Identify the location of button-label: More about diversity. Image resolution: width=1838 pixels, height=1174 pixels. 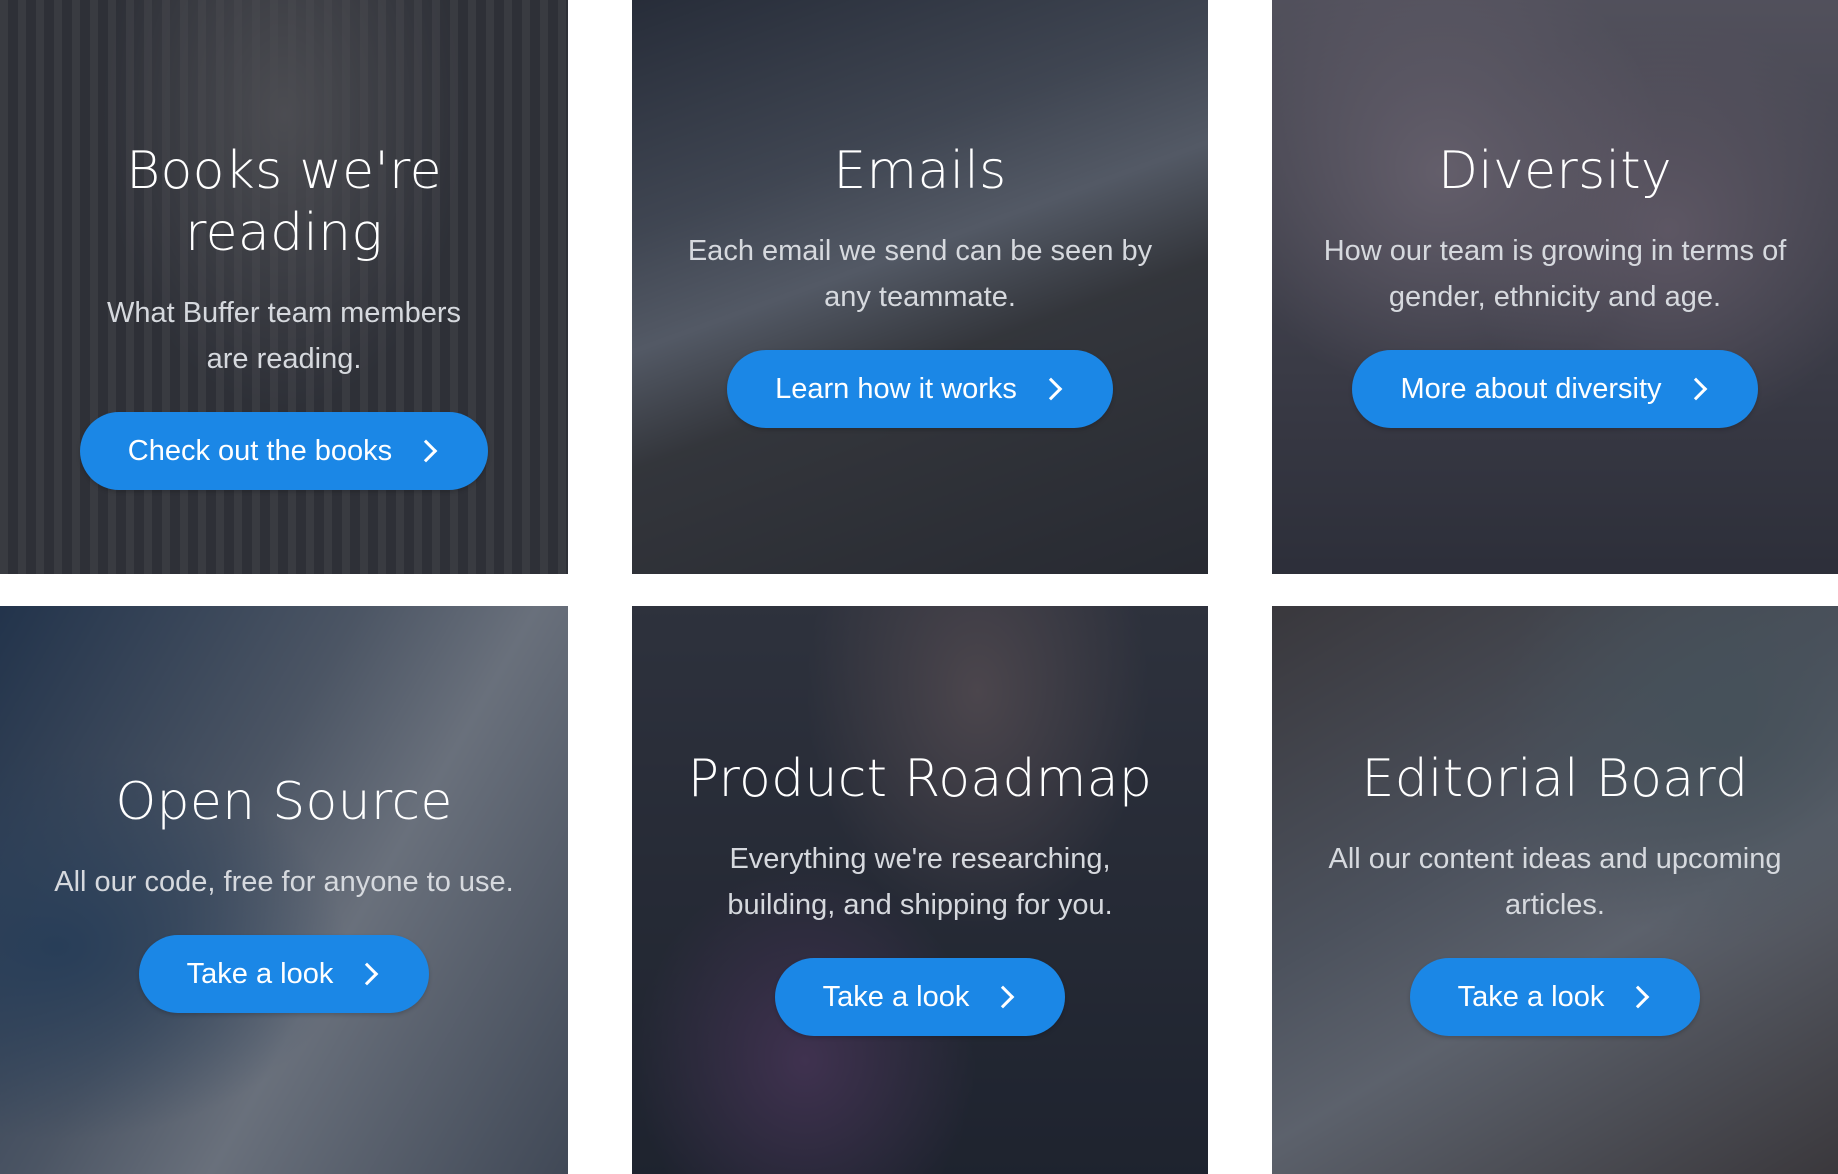
(1531, 388).